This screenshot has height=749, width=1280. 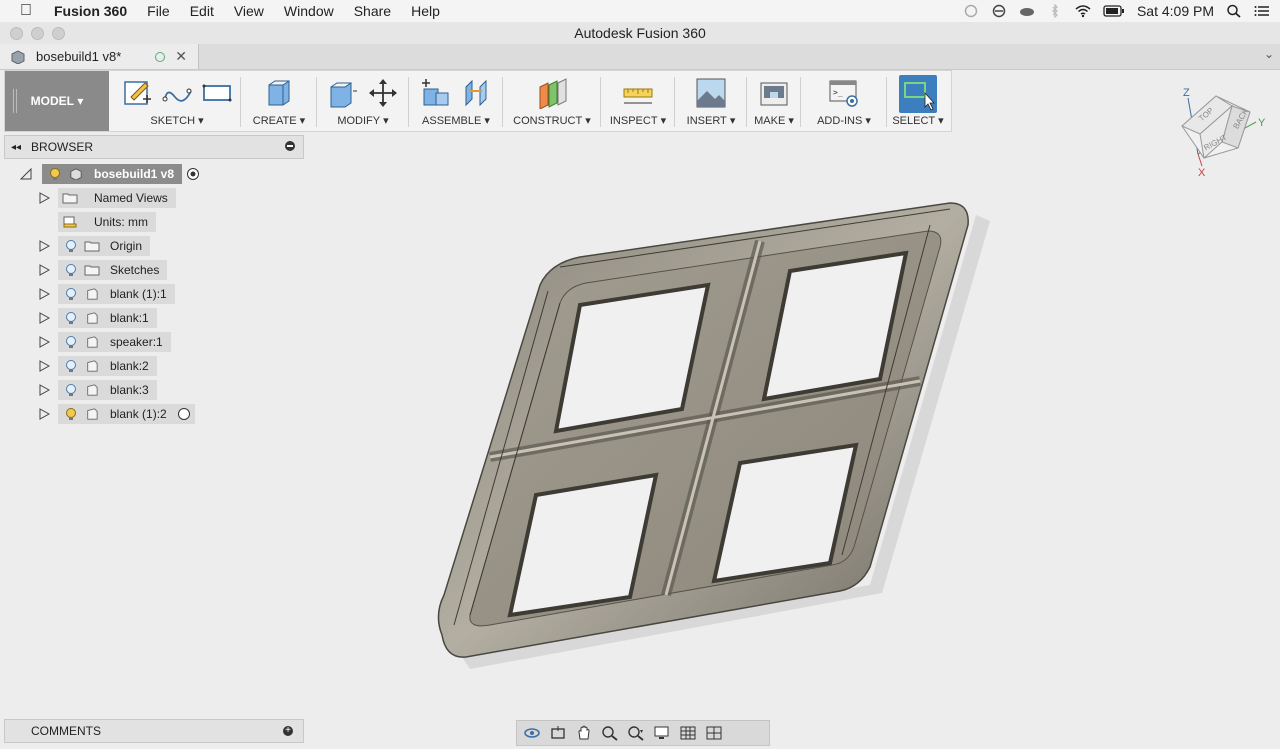 What do you see at coordinates (638, 120) in the screenshot?
I see `inspect-menu: INSPECT ▾` at bounding box center [638, 120].